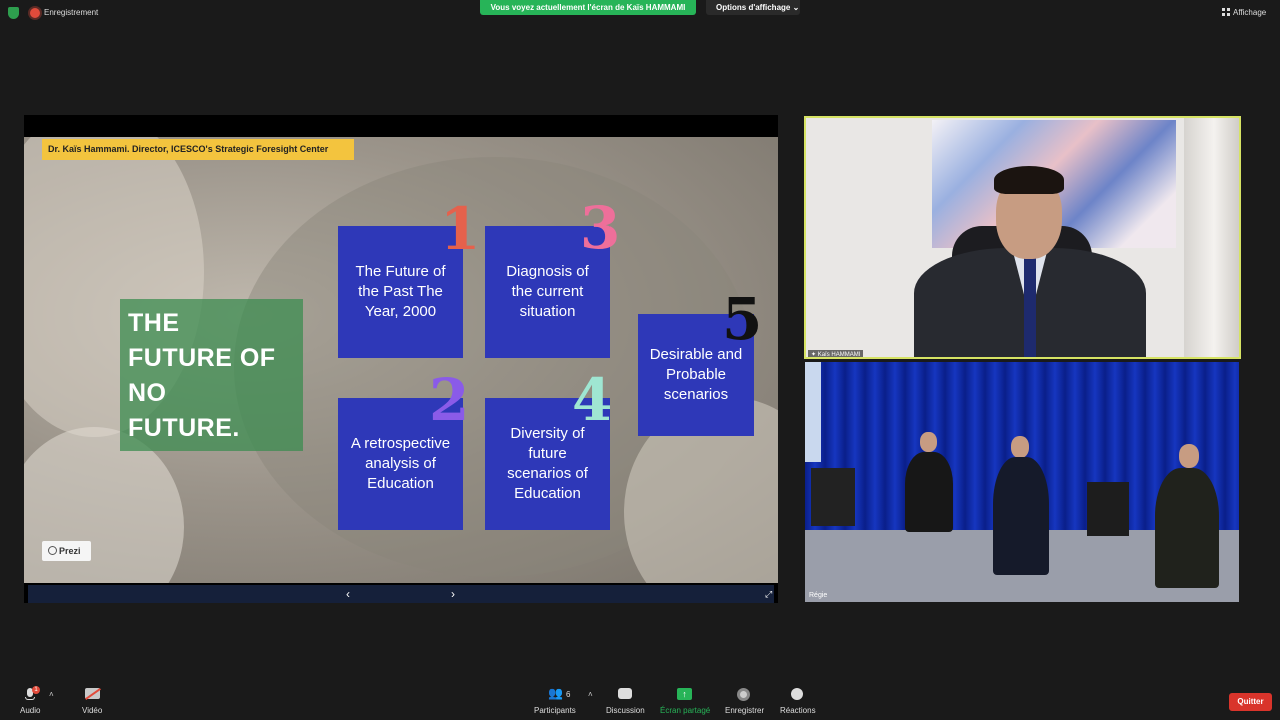 The image size is (1280, 720). What do you see at coordinates (35, 13) in the screenshot?
I see `recording-icon` at bounding box center [35, 13].